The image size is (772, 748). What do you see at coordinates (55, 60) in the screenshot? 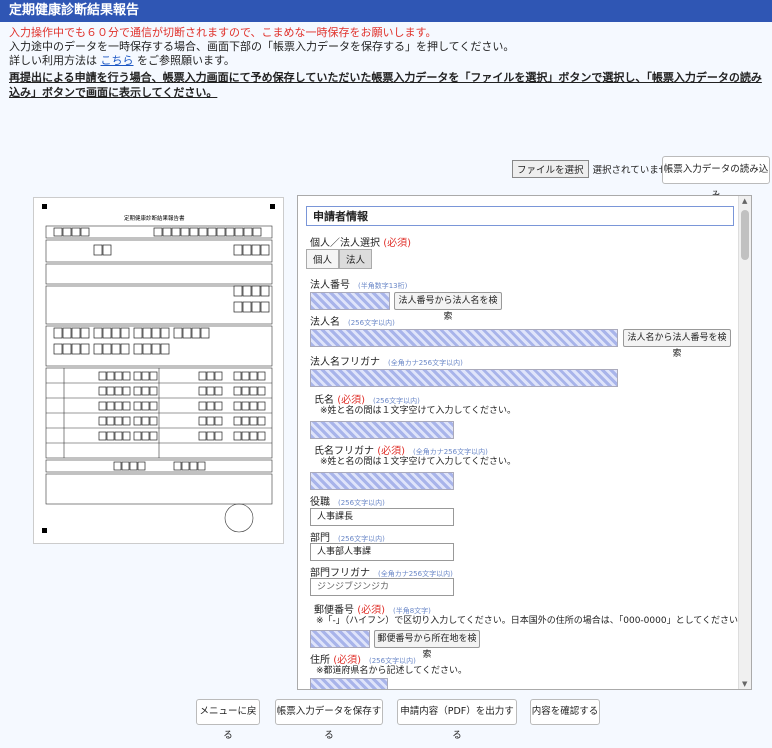
I see `help-text-pre: 詳しい利用方法は` at bounding box center [55, 60].